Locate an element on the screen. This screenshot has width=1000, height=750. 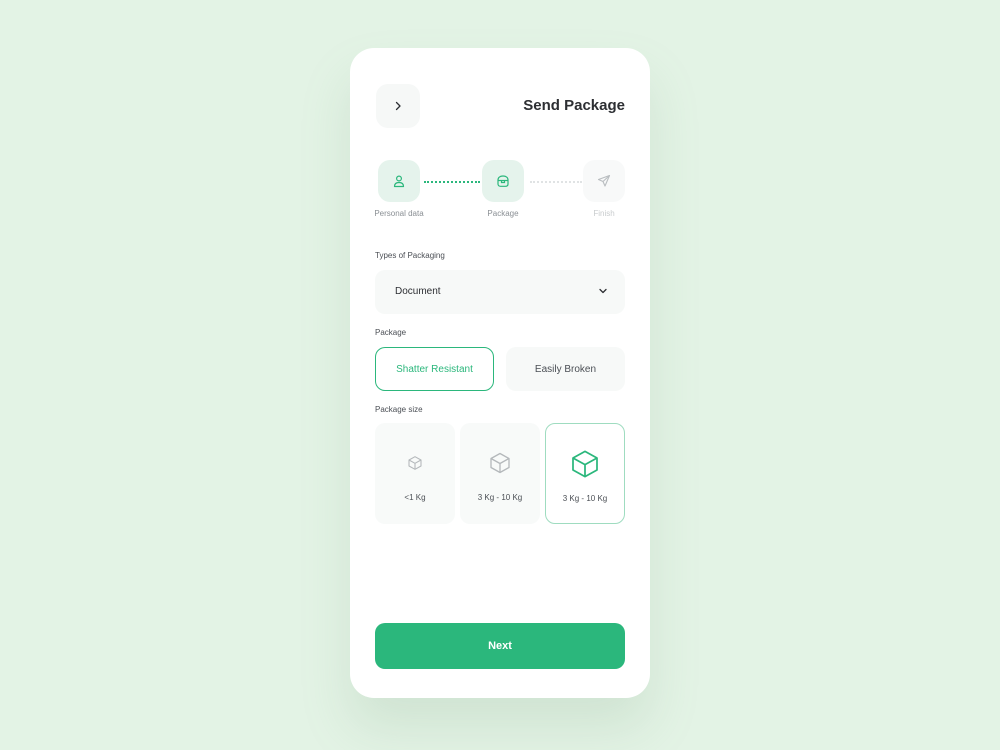
step-connector-done is located at coordinates (452, 182).